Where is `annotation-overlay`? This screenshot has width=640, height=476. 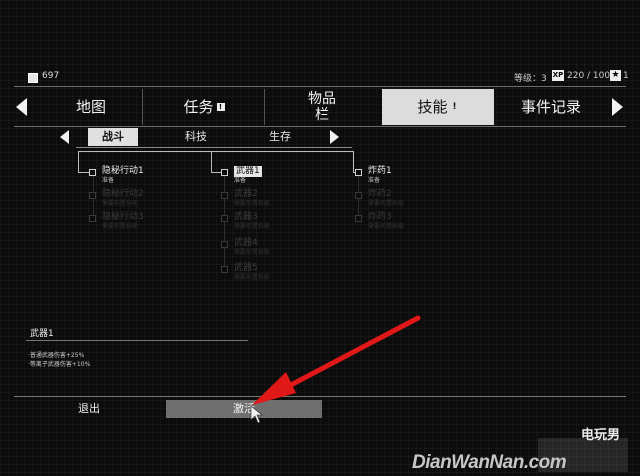
annotation-overlay is located at coordinates (335, 369).